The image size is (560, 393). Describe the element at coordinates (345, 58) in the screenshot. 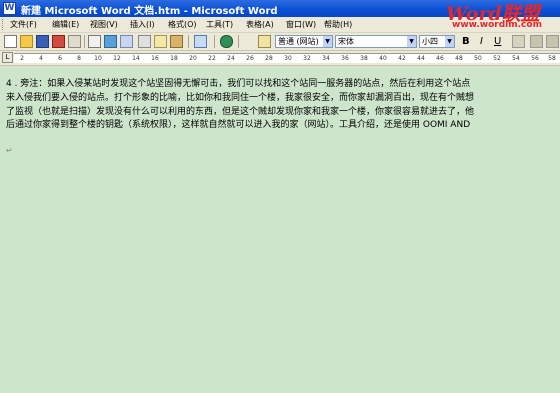

I see `ruler-tick: 36` at that location.